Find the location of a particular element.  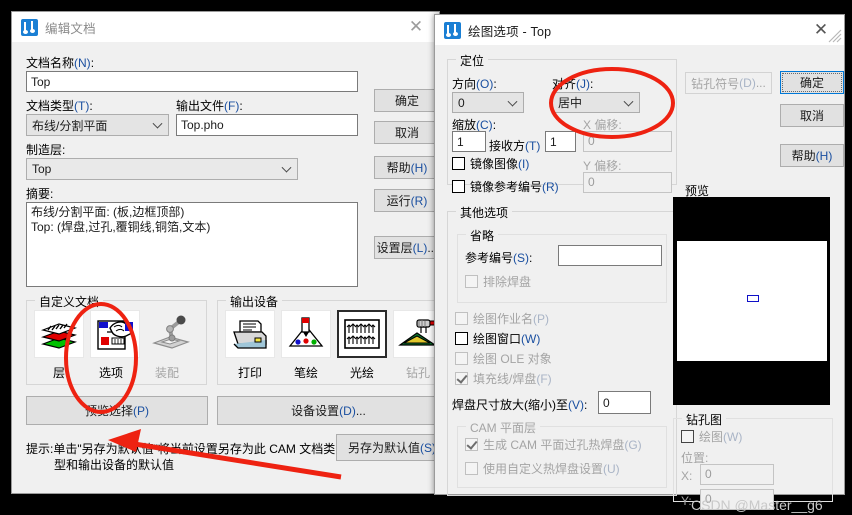

fill-line-pad-checkbox: 填充线/焊盘(F) is located at coordinates (503, 378).